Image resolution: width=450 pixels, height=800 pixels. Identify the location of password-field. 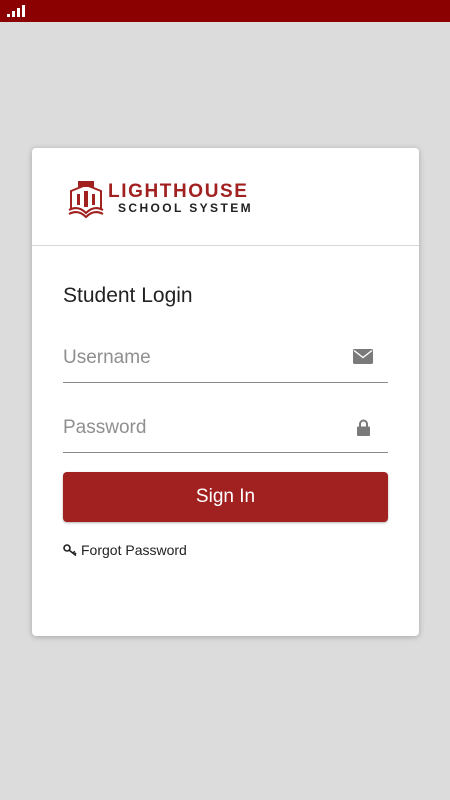
(225, 429).